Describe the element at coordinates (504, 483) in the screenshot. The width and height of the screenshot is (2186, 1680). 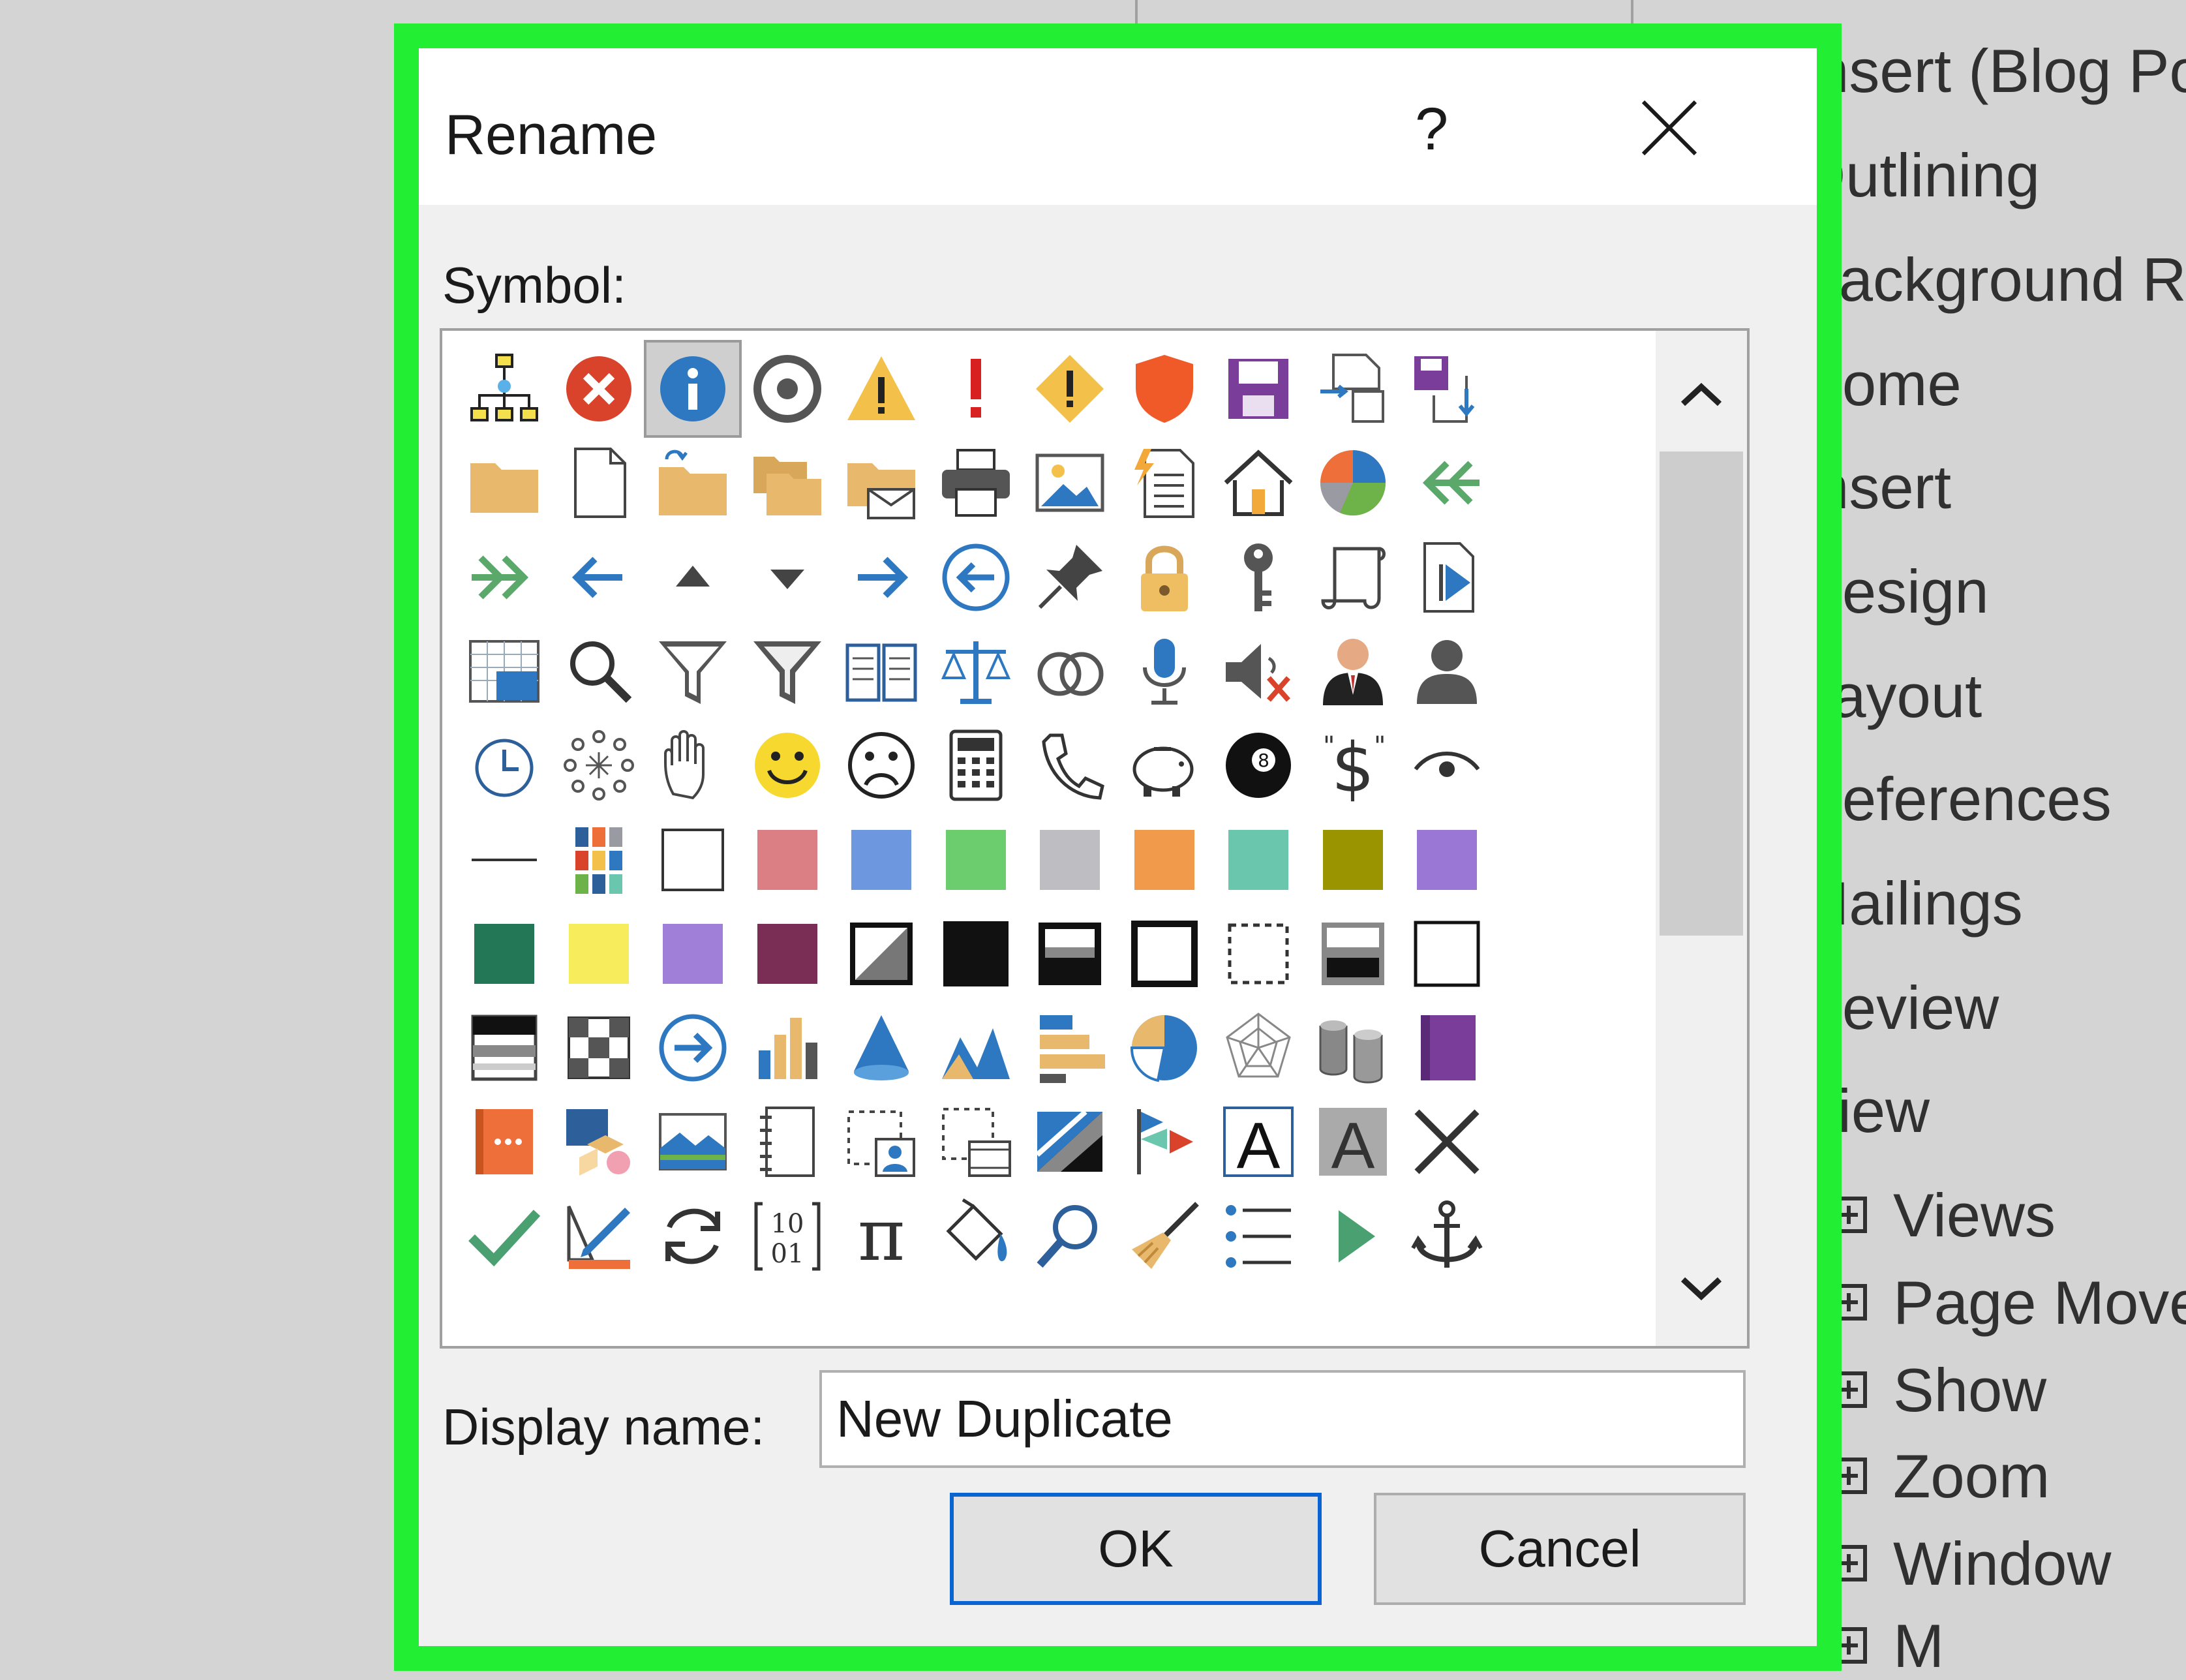
I see `folder-icon` at that location.